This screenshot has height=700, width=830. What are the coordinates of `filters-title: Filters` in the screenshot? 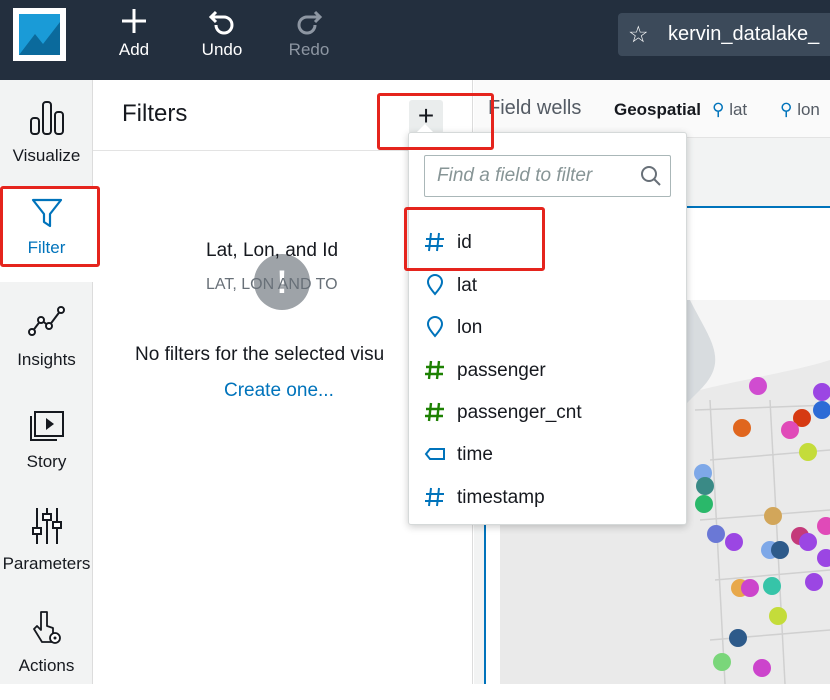 It's located at (155, 113).